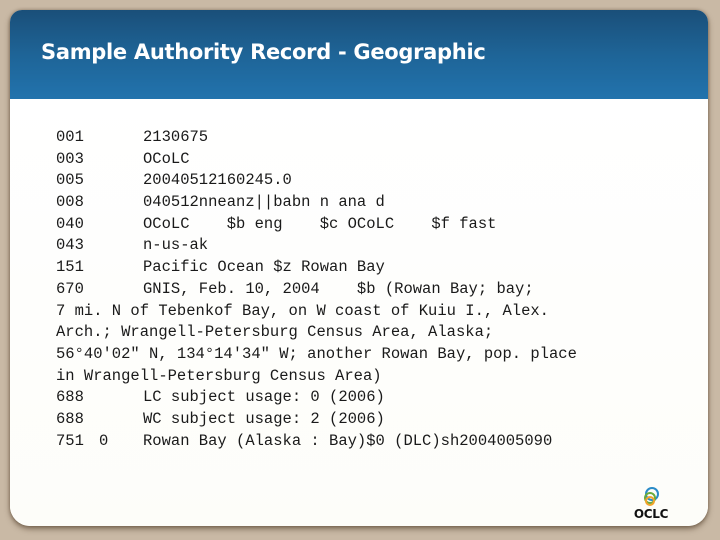 Image resolution: width=720 pixels, height=540 pixels. I want to click on field-value: 20040512160245.0, so click(217, 180).